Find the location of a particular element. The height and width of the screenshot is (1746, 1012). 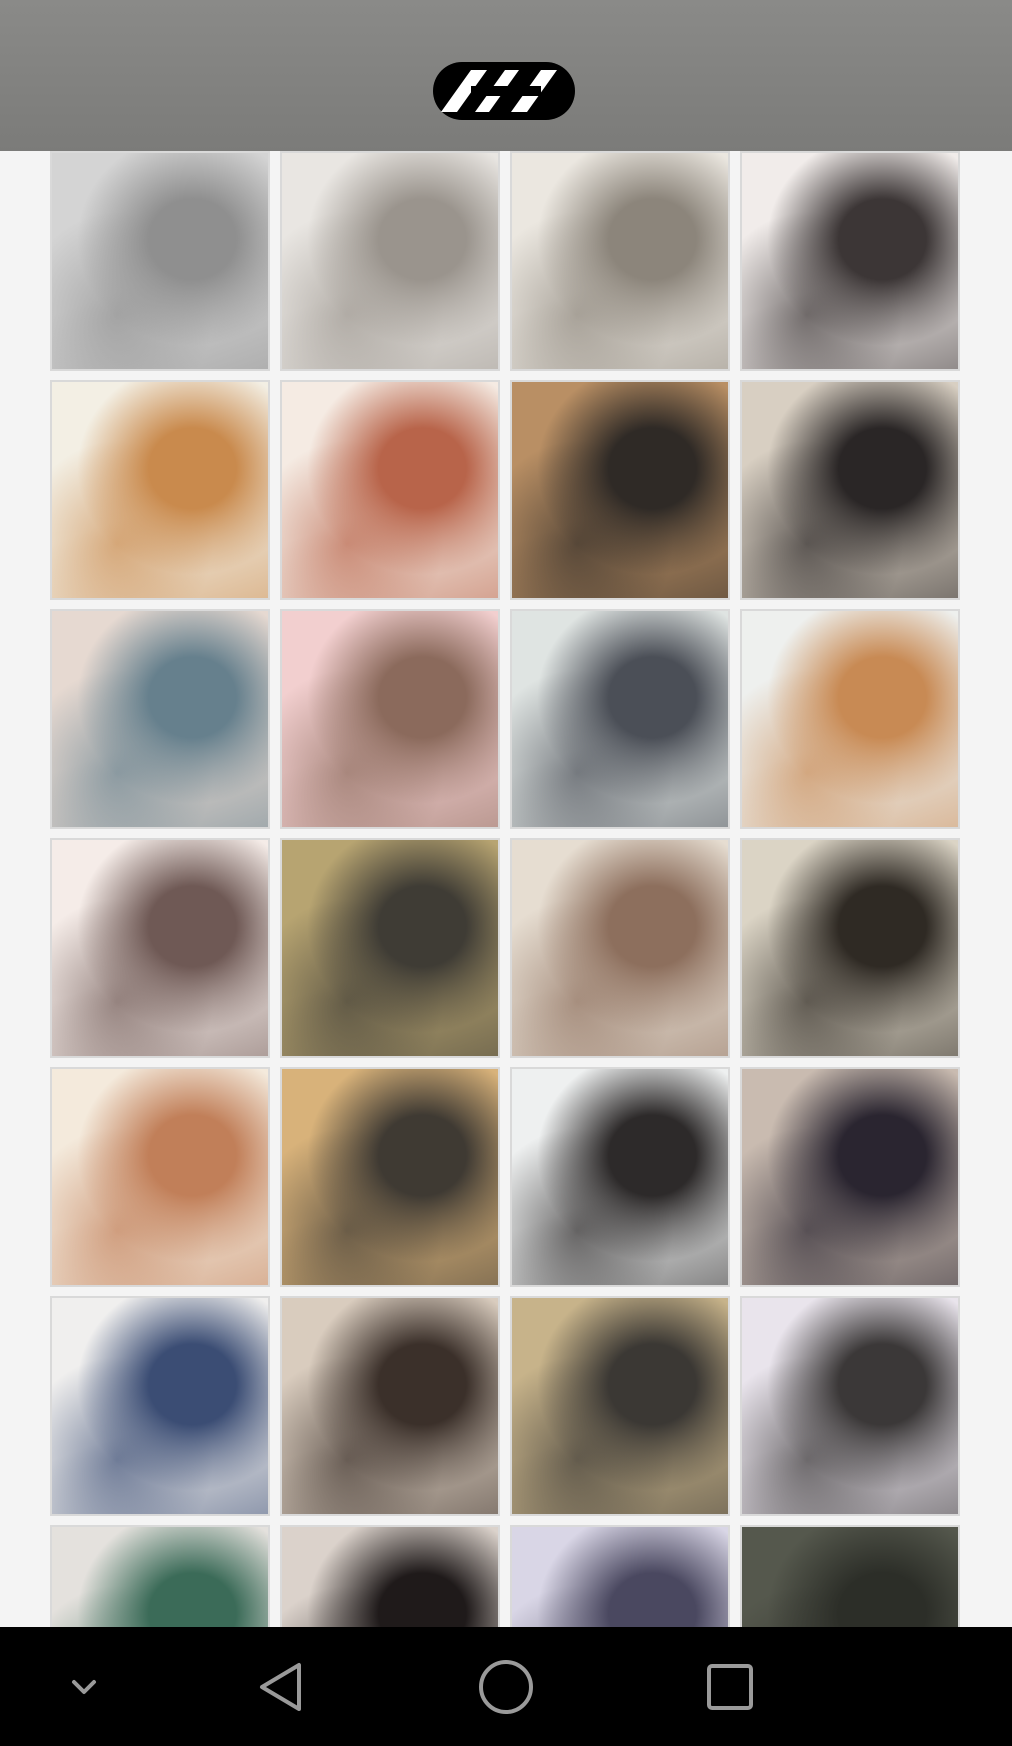

photo-girl-calico-cat is located at coordinates (160, 490).